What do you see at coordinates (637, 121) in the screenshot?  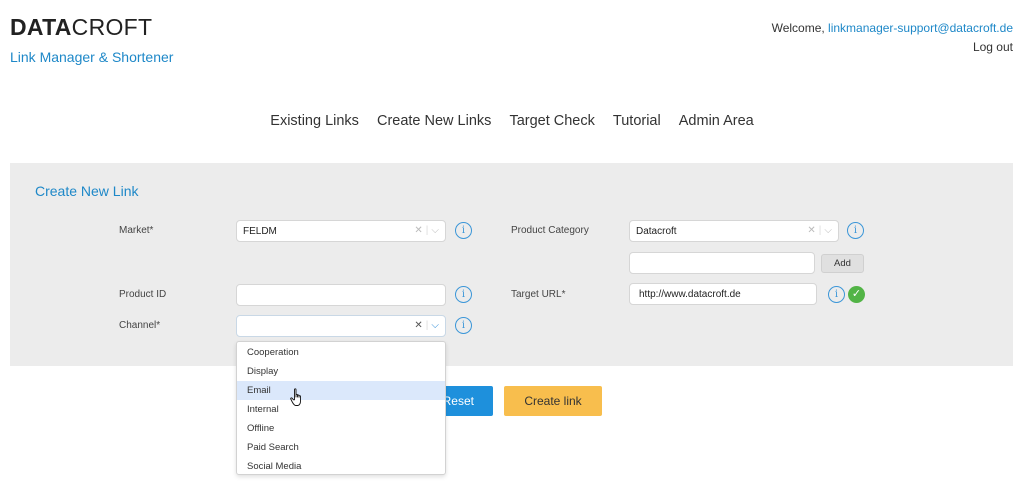 I see `nav-tutorial: Tutorial` at bounding box center [637, 121].